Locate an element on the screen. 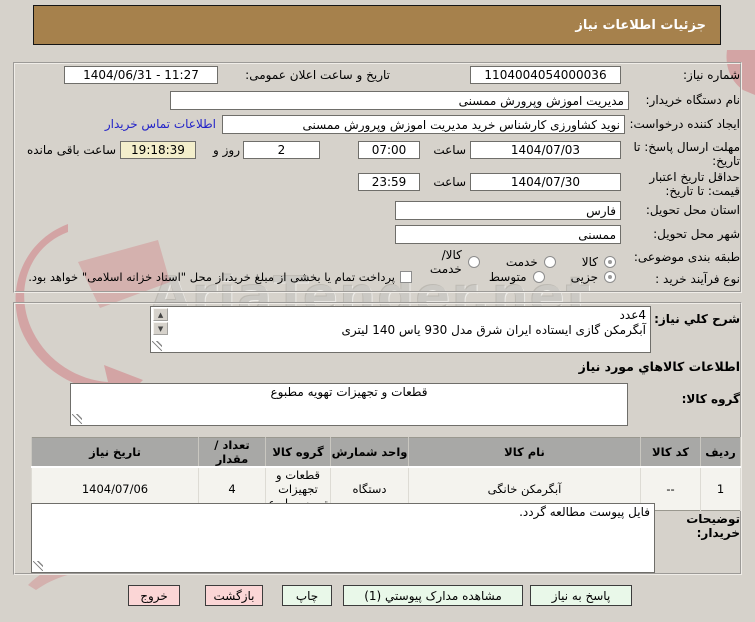 Image resolution: width=755 pixels, height=622 pixels. remaining-time-field: 19:18:39 is located at coordinates (158, 150).